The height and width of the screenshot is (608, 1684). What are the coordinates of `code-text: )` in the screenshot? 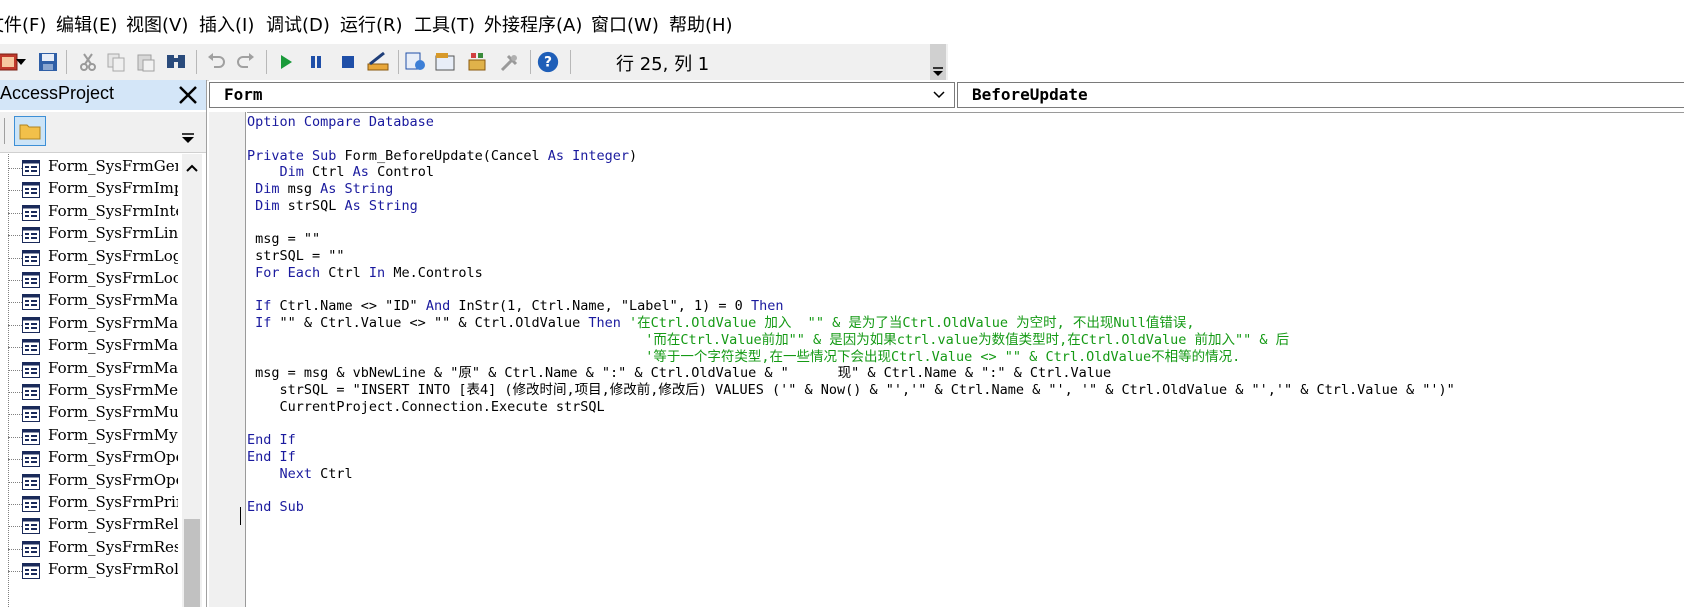 It's located at (633, 155).